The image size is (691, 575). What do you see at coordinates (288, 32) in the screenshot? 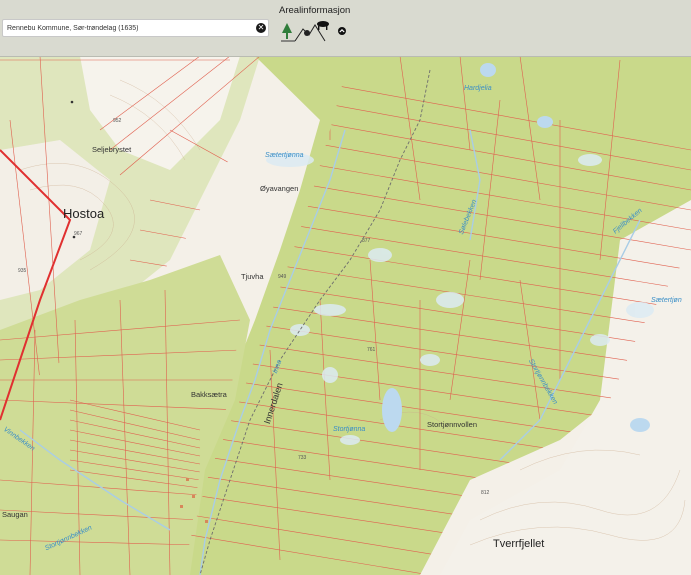
I see `tree-icon` at bounding box center [288, 32].